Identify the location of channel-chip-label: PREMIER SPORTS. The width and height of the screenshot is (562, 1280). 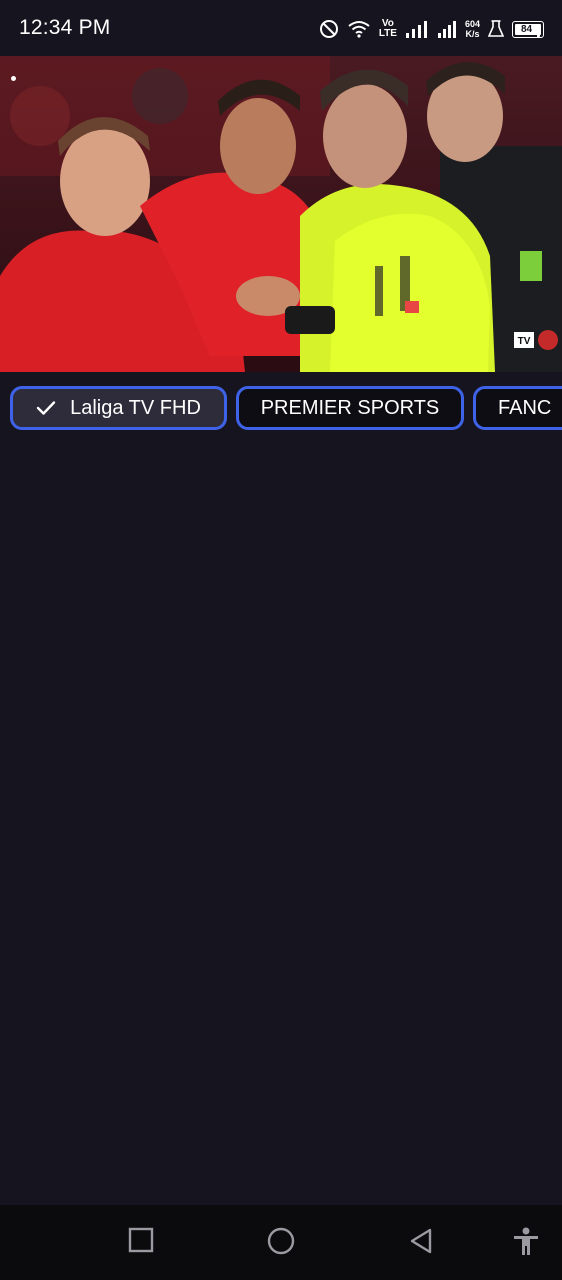
(350, 407).